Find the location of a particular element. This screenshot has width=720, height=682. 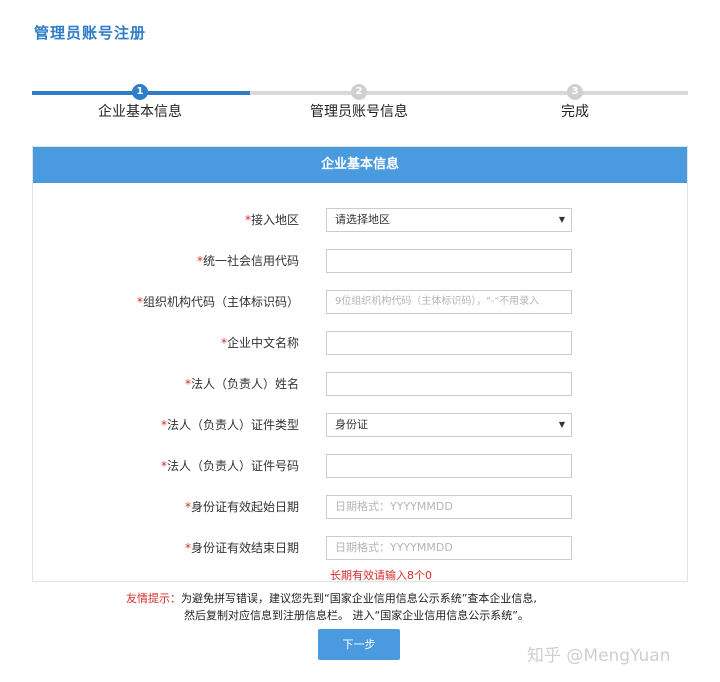

company-name-input is located at coordinates (449, 343).